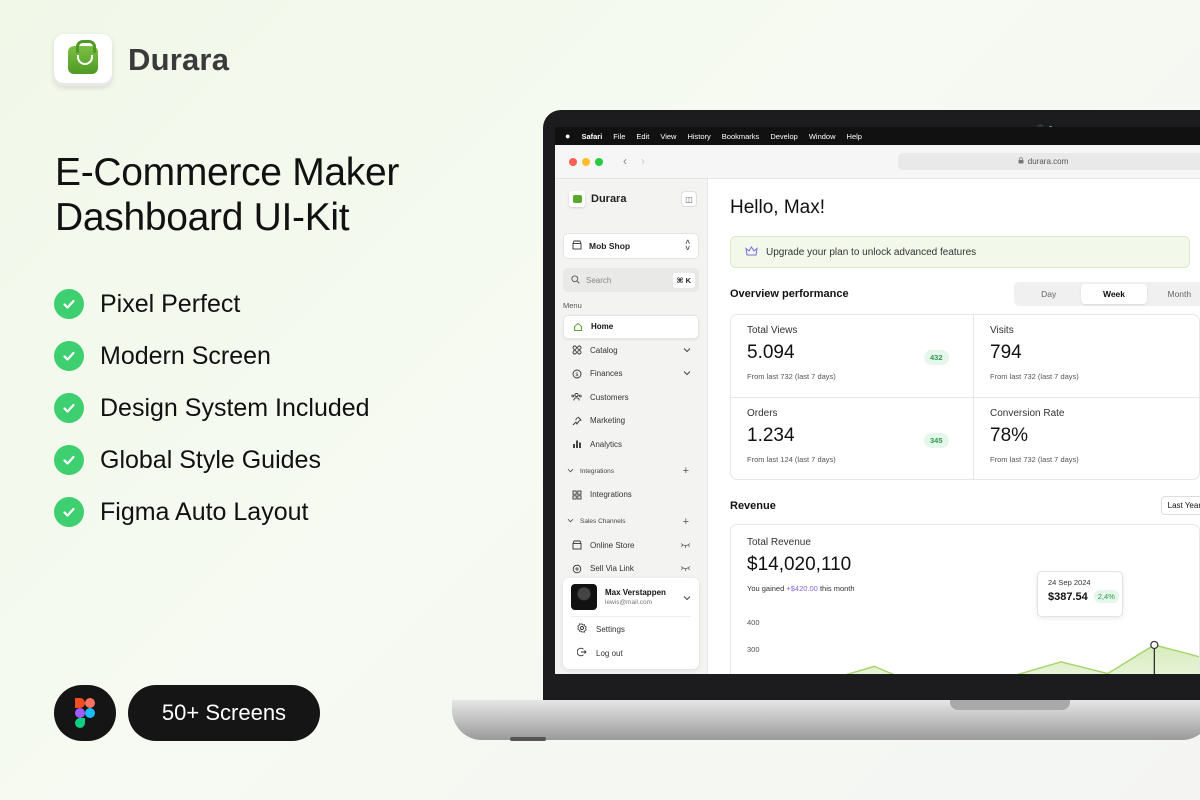  I want to click on period-selector: Day Week Month, so click(1107, 294).